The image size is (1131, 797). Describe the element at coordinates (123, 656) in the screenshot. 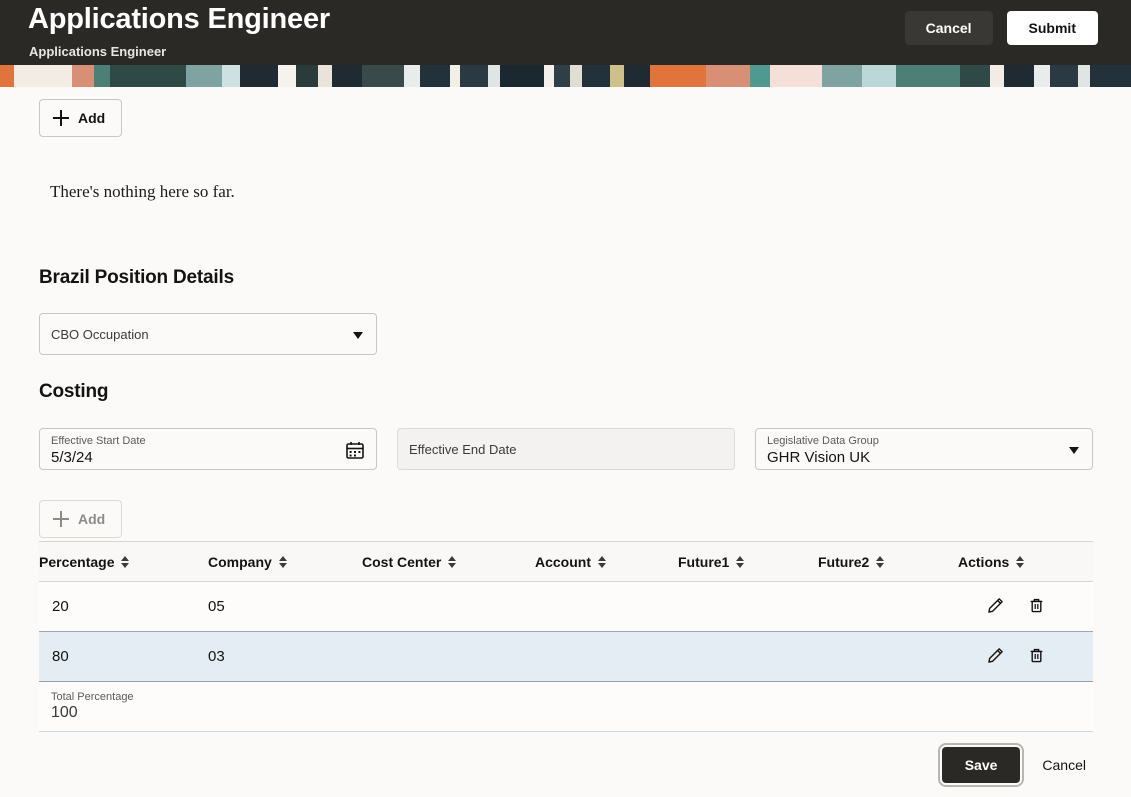

I see `cell-percentage: 80` at that location.